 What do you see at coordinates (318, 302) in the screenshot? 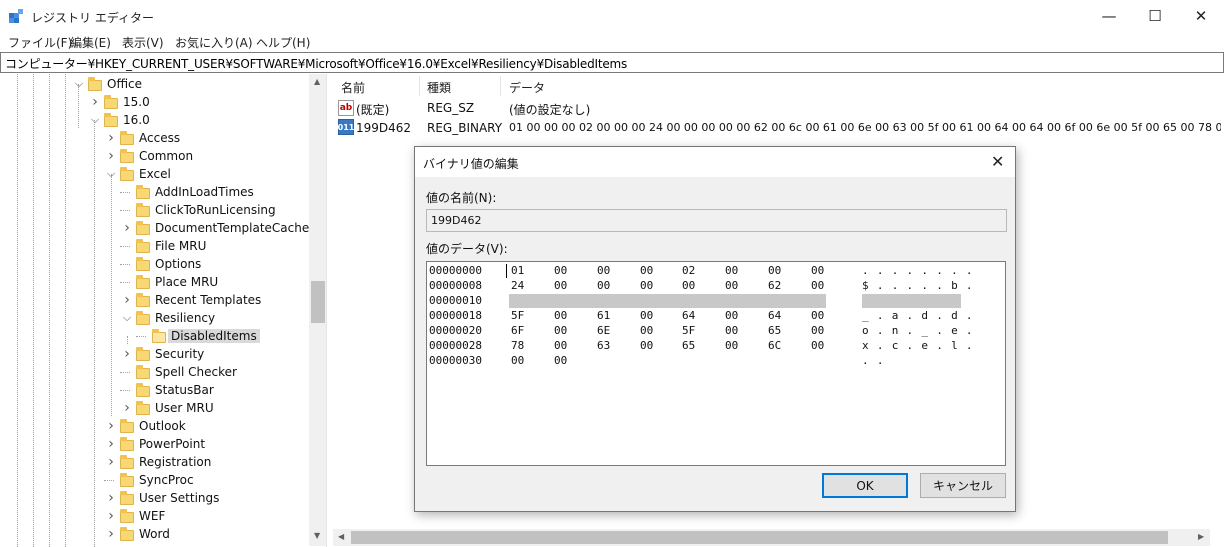
I see `tree-scrollbar-thumb` at bounding box center [318, 302].